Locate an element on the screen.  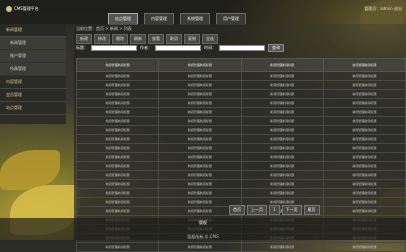
footer: 版权 版权所有 © CMS is located at coordinates (203, 229).